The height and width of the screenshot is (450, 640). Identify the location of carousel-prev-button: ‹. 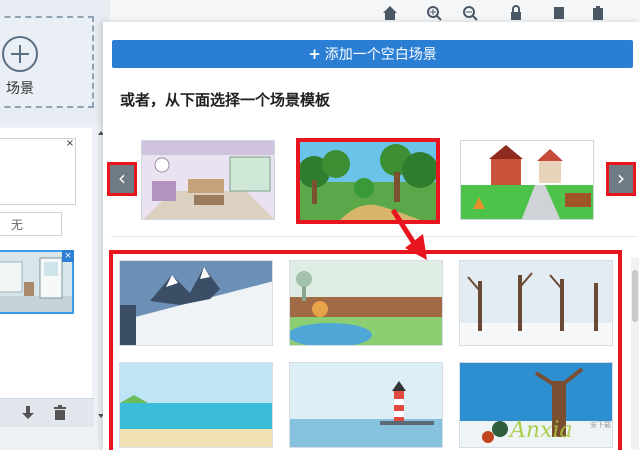
(122, 179).